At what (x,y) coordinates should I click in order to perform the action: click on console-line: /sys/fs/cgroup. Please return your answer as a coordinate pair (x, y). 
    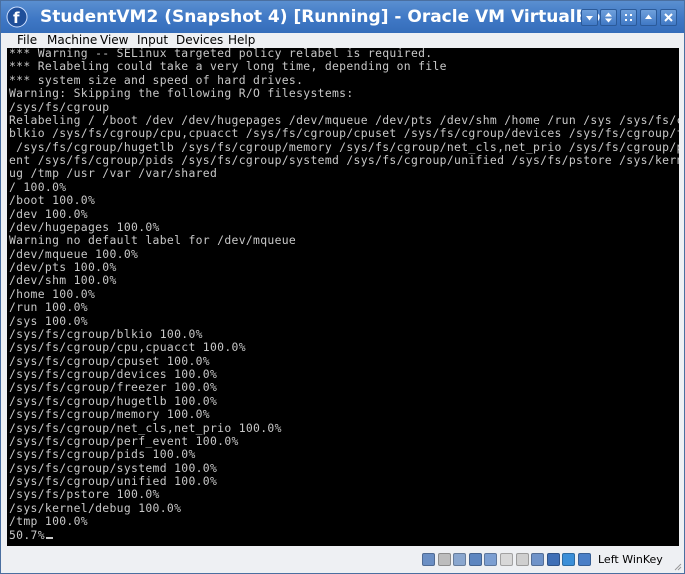
    Looking at the image, I should click on (59, 106).